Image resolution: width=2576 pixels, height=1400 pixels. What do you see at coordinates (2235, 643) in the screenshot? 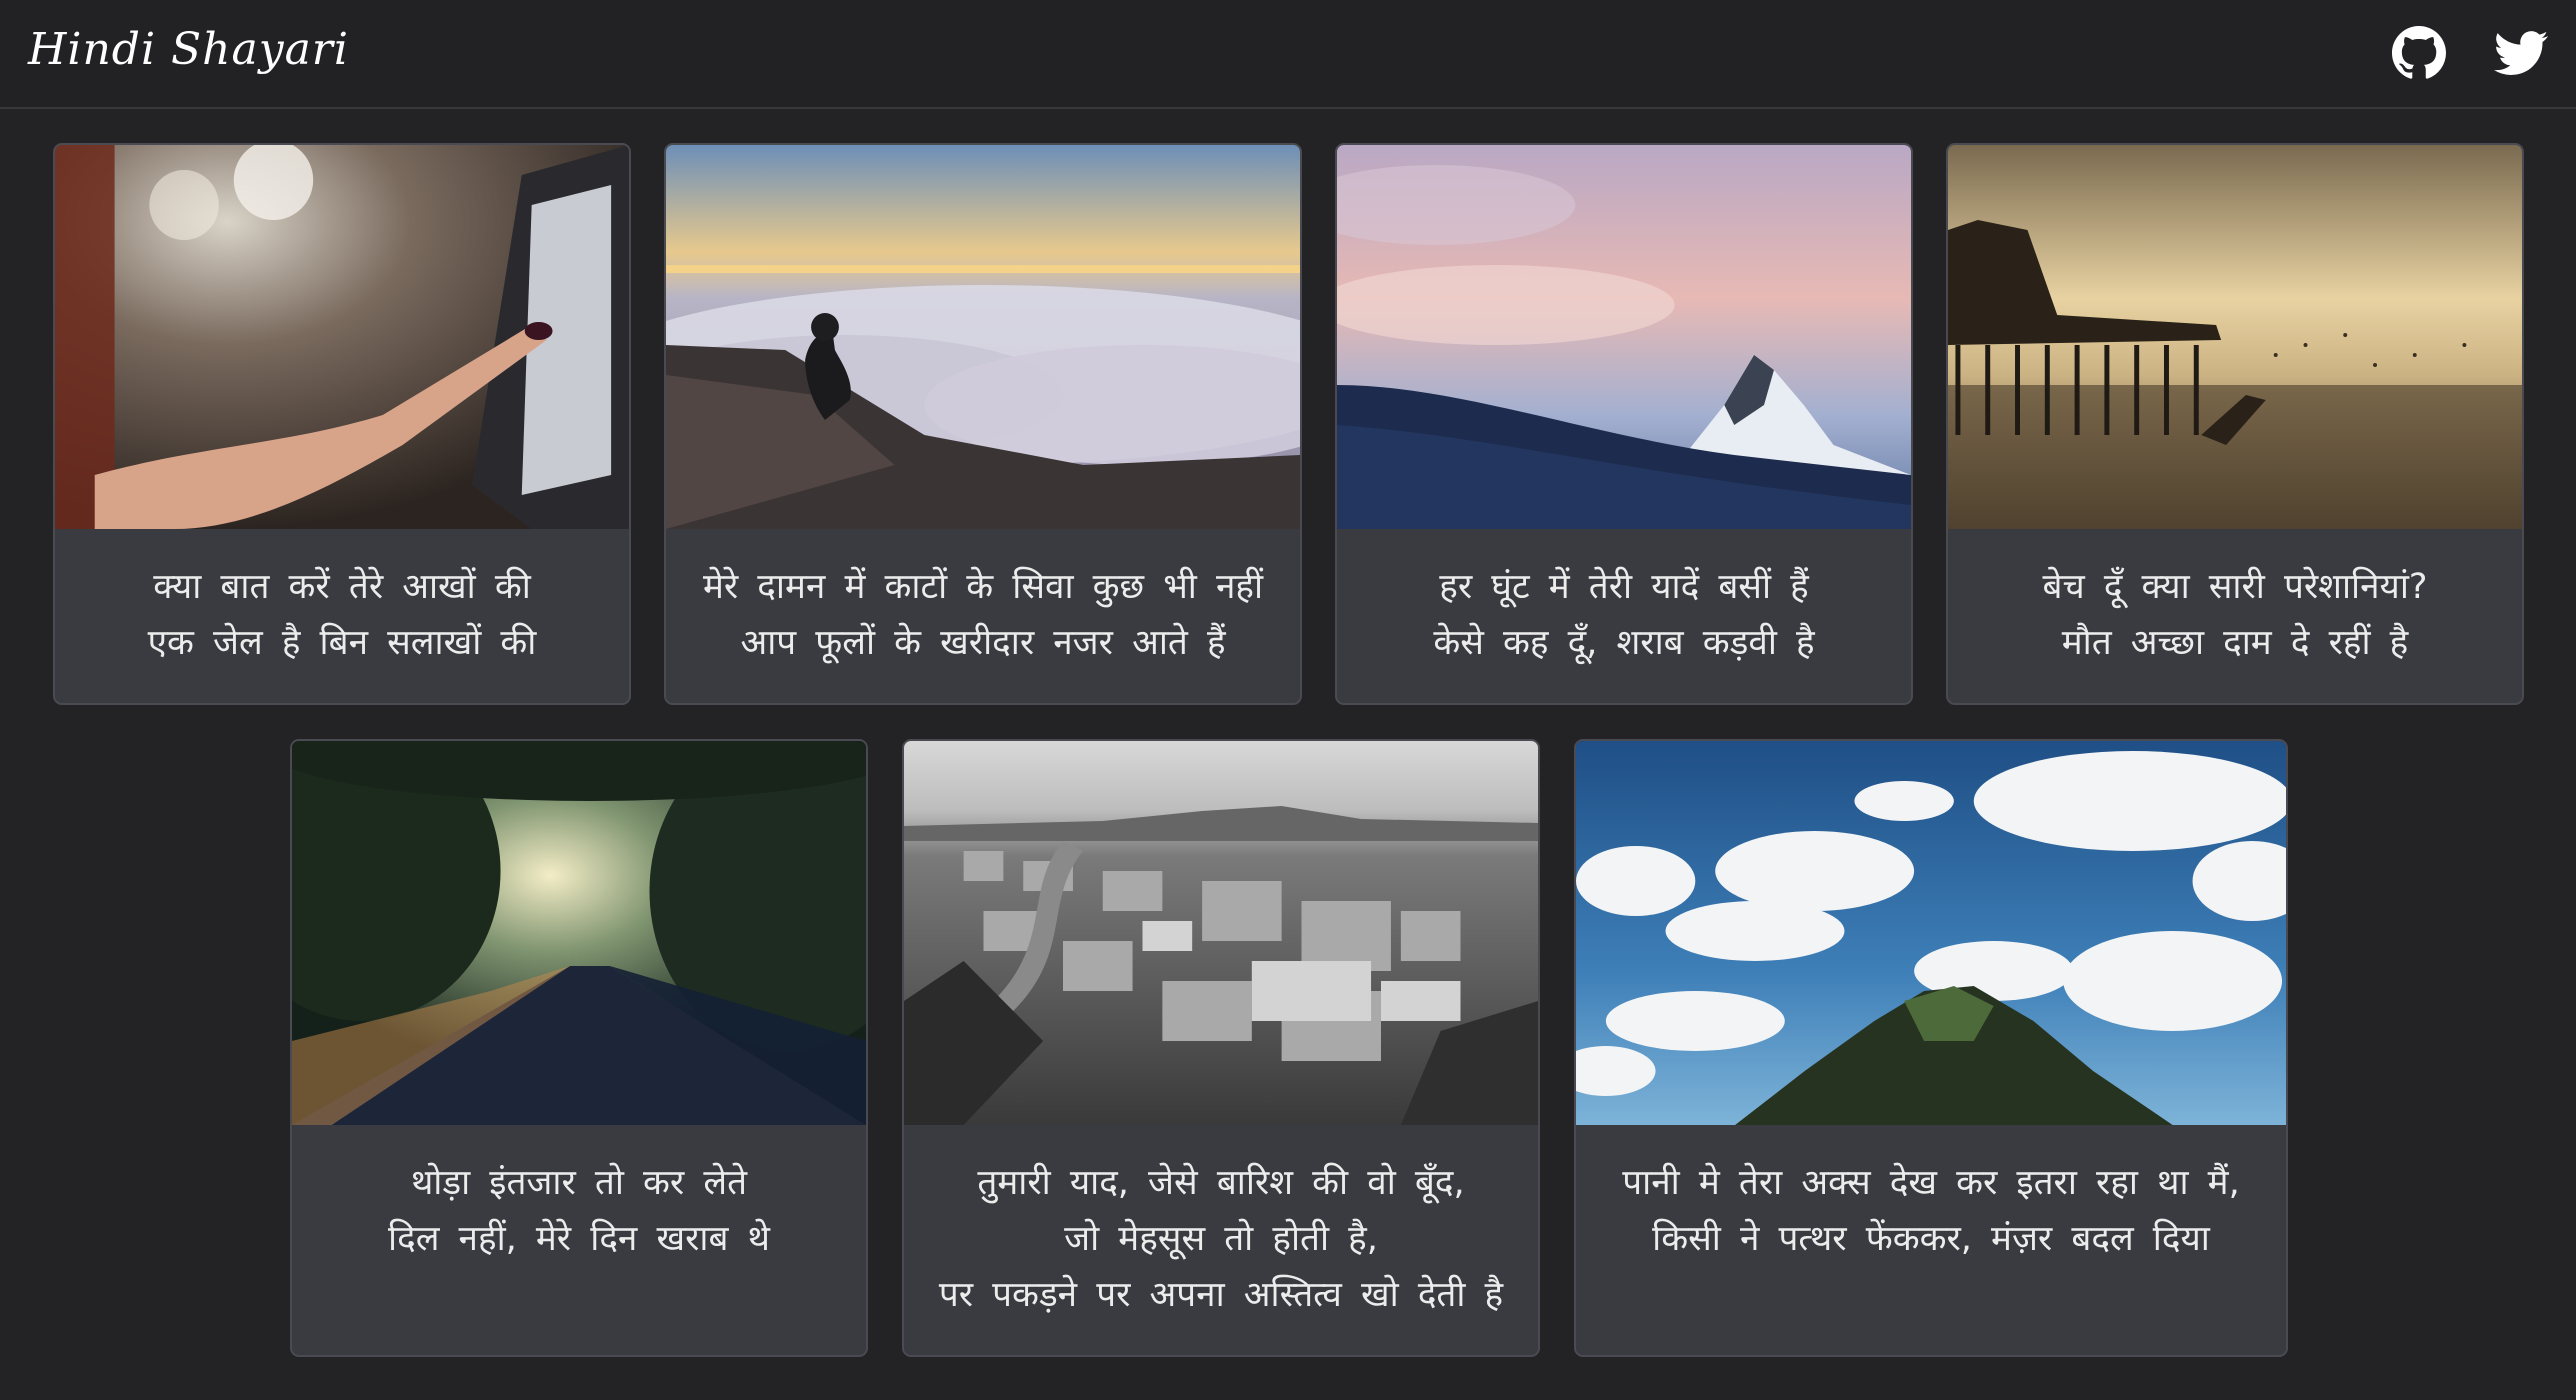
I see `shayari-line: मौत अच्छा दाम दे रहीं है` at bounding box center [2235, 643].